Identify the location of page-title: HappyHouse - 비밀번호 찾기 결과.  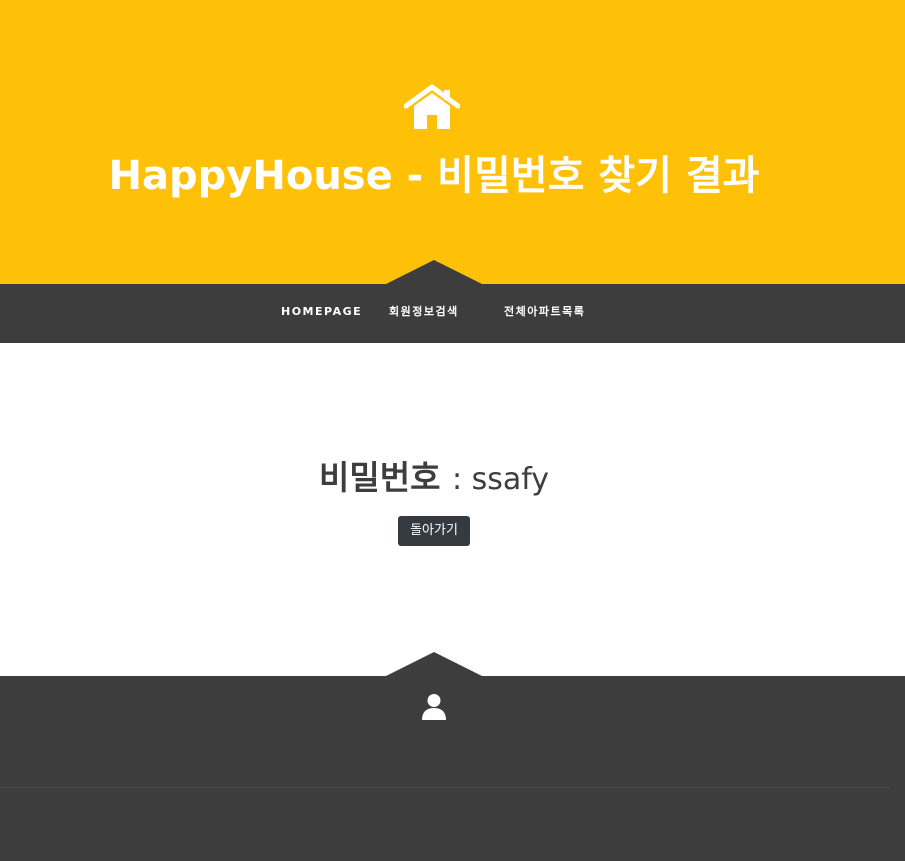
(434, 176).